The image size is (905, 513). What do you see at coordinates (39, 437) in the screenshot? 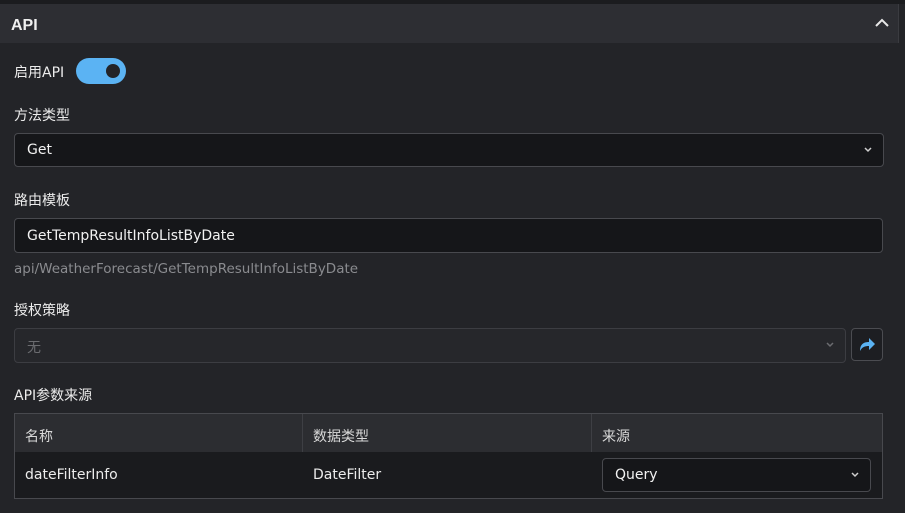
I see `column-header-name: 名称` at bounding box center [39, 437].